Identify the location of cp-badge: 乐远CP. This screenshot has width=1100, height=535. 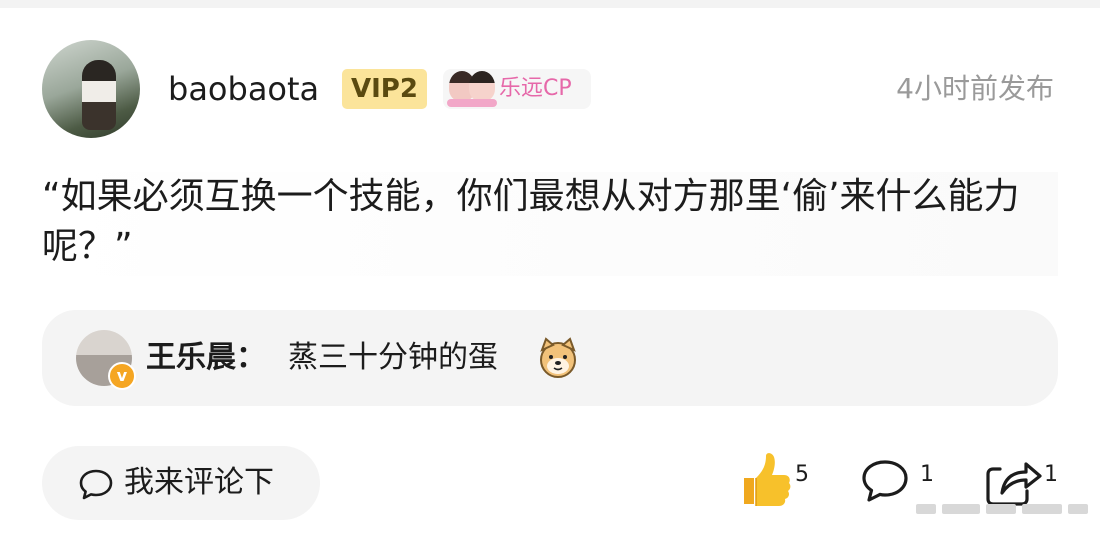
(517, 89).